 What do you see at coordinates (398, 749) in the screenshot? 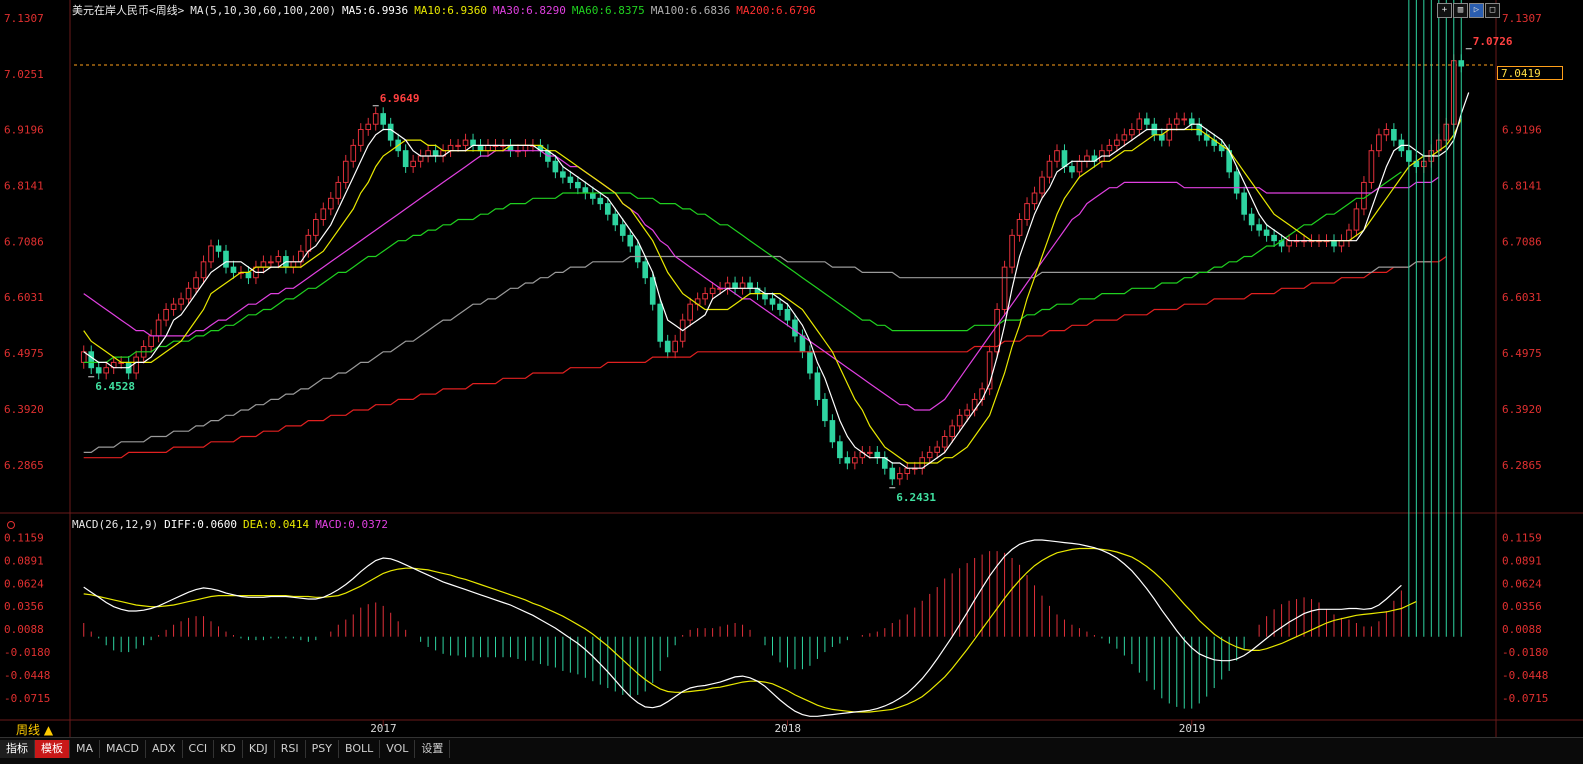
I see `tab-vol: VOL` at bounding box center [398, 749].